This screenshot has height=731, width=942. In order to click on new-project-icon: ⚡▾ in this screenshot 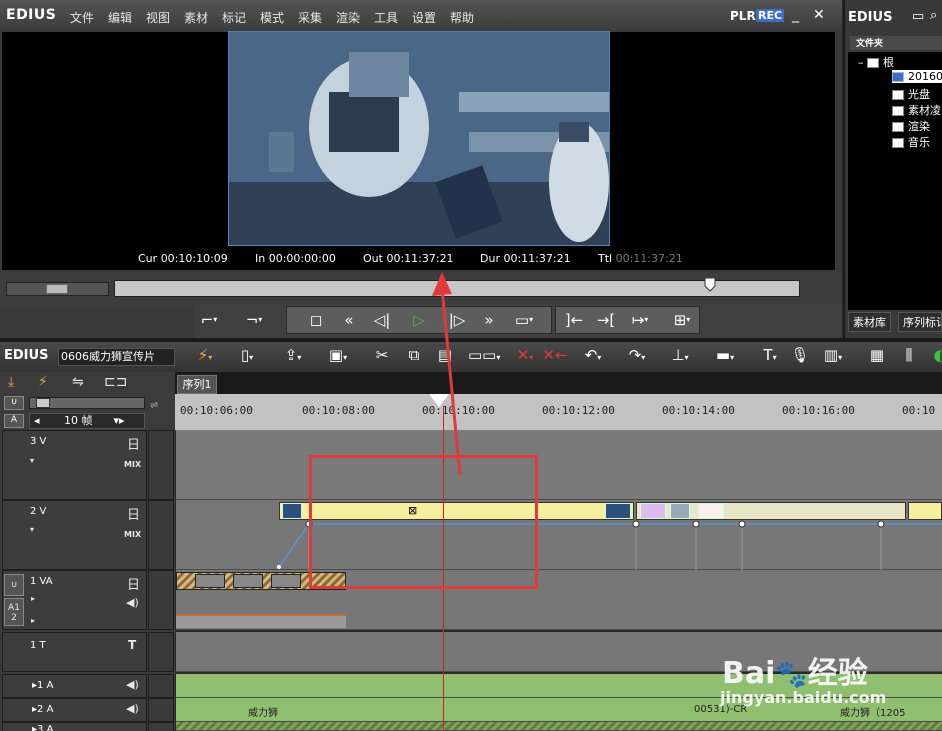, I will do `click(205, 355)`.